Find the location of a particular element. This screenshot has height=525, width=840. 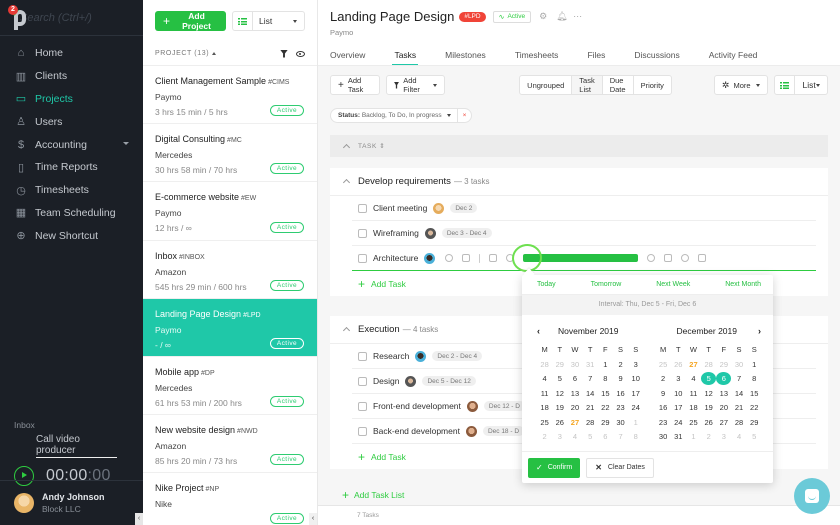

eye-icon is located at coordinates (300, 53).